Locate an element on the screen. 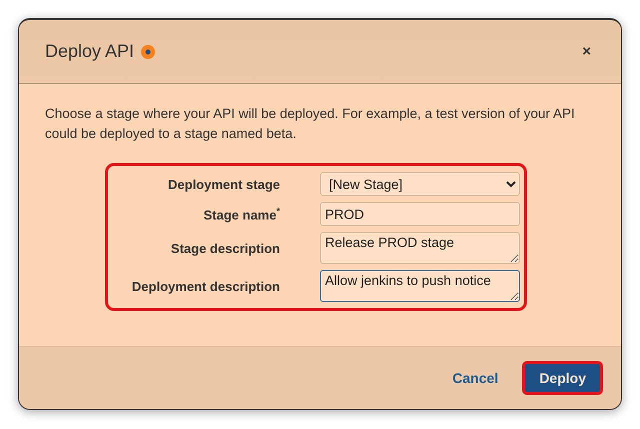 The height and width of the screenshot is (429, 640). dialog-title: Deploy API is located at coordinates (89, 51).